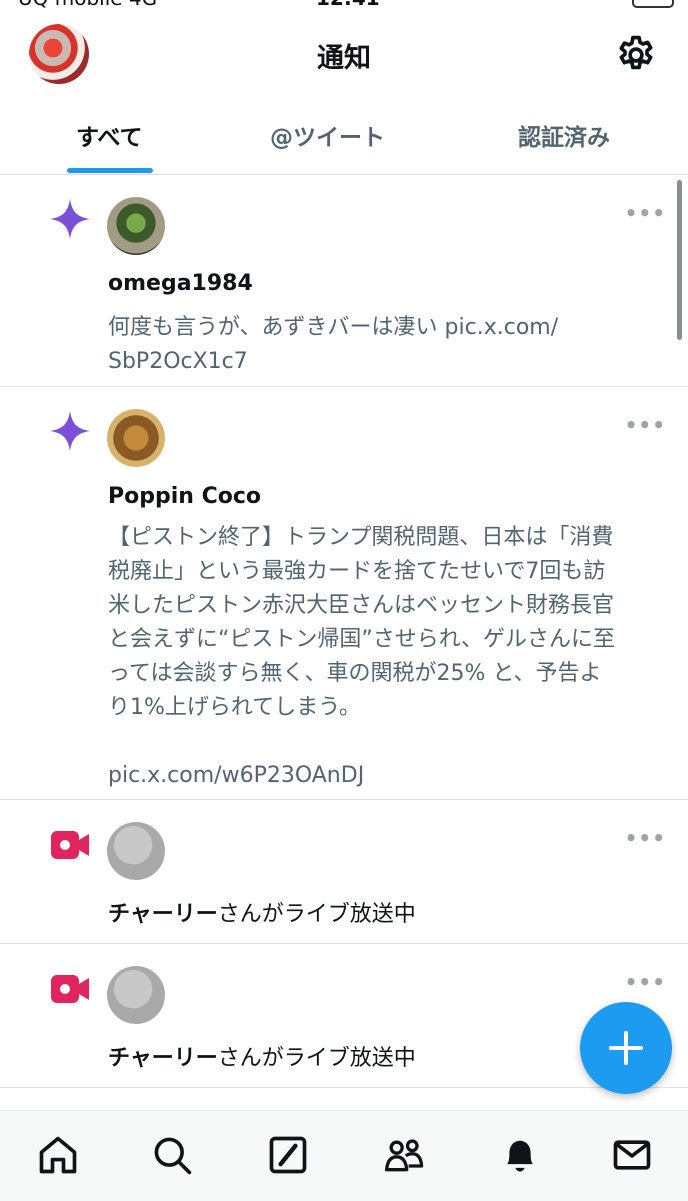  Describe the element at coordinates (404, 1155) in the screenshot. I see `communities-icon` at that location.